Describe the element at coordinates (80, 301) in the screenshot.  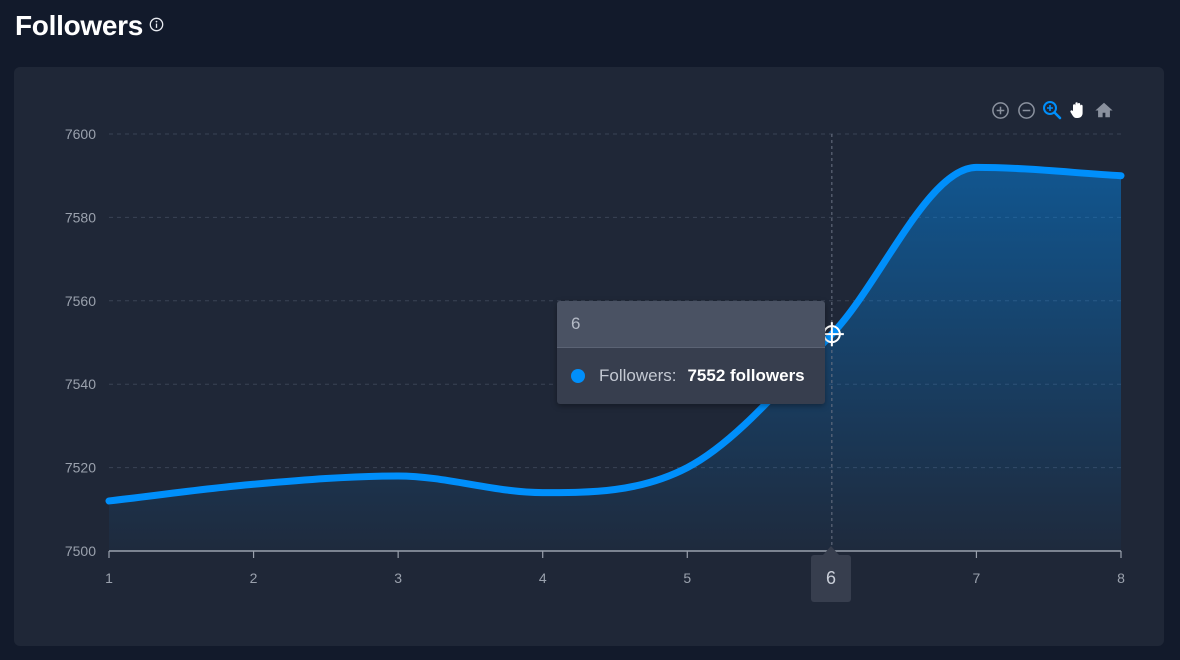
I see `y-tick-label: 7560` at that location.